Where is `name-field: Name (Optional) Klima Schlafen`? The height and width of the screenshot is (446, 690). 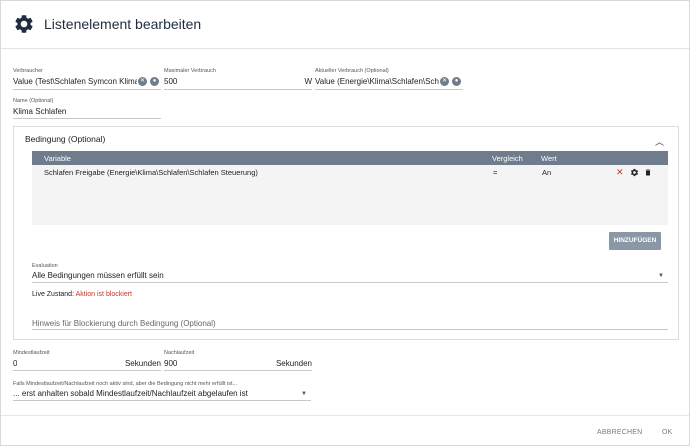
name-field: Name (Optional) Klima Schlafen is located at coordinates (87, 108).